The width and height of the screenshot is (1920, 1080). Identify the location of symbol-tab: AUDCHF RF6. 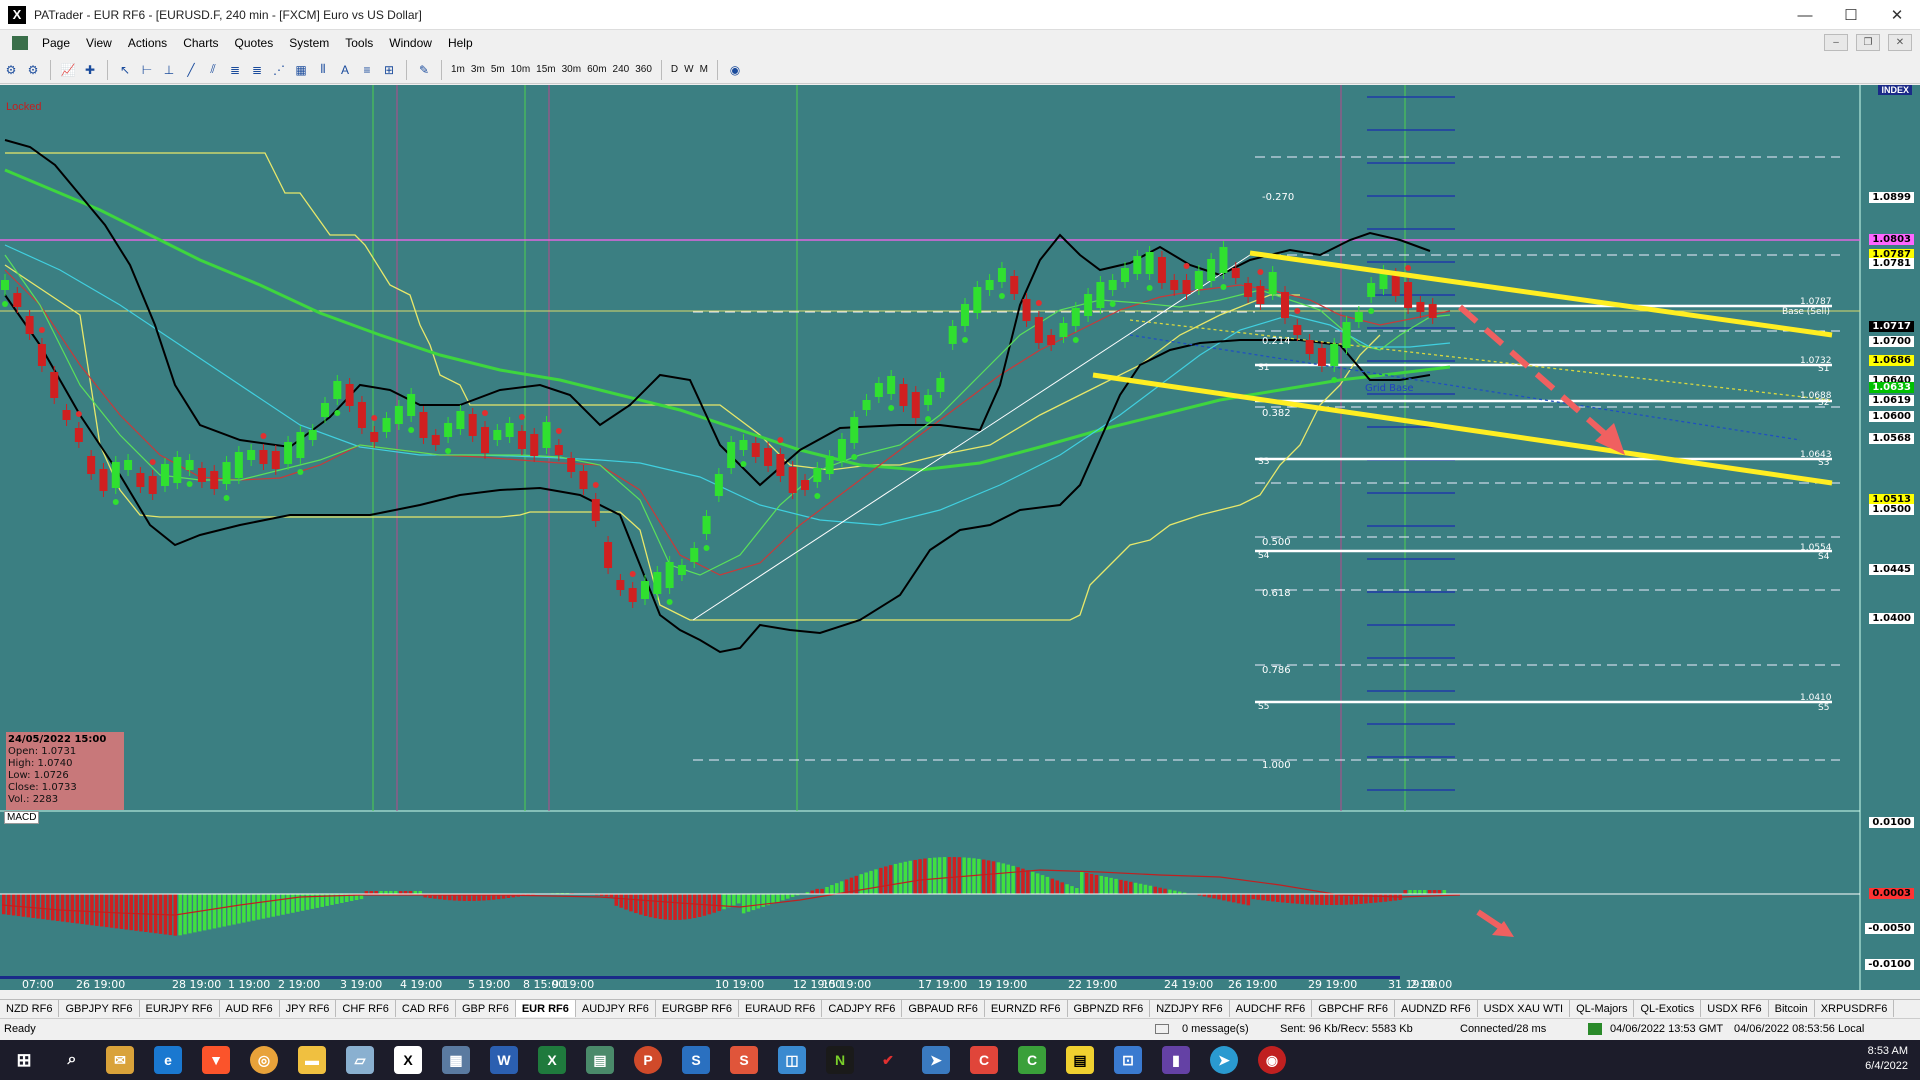
(1271, 1008).